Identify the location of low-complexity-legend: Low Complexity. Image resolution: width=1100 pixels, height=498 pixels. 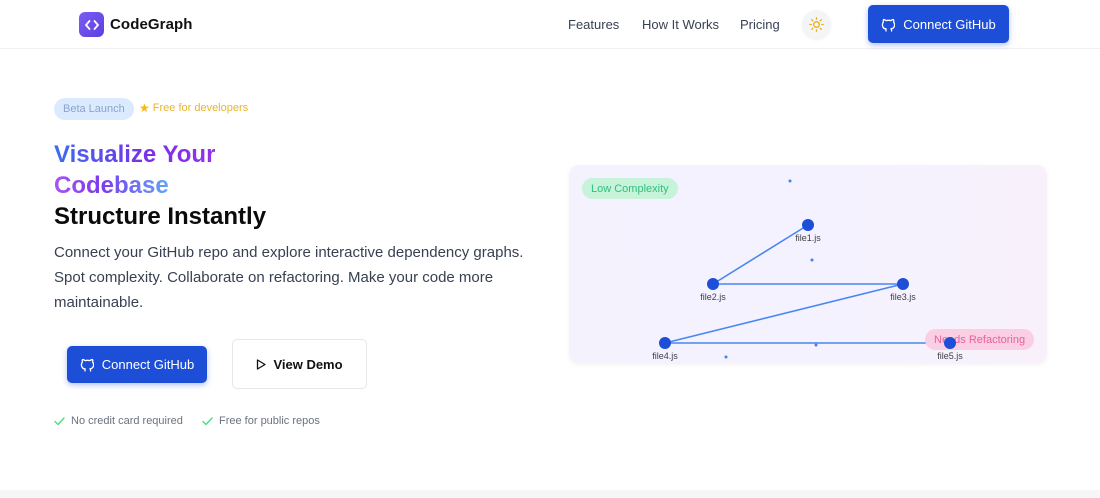
(630, 188).